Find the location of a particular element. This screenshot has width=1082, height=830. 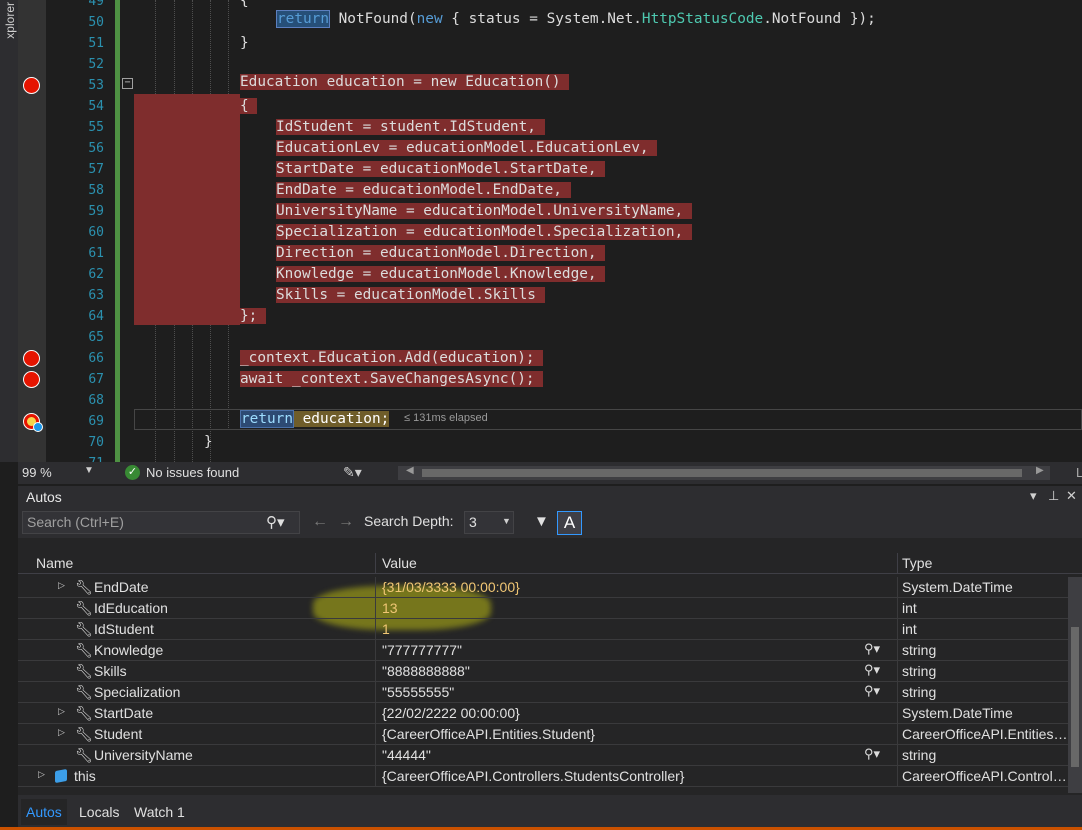

row-value: {22/02/2222 00:00:00} is located at coordinates (451, 713).